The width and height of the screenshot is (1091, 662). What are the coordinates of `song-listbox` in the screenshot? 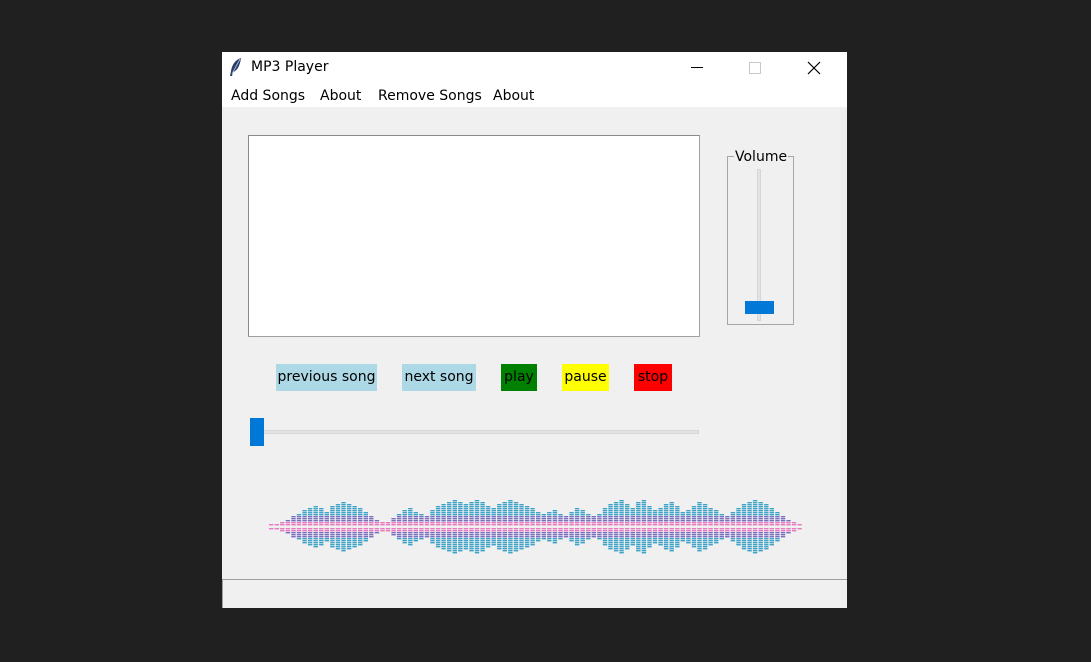 It's located at (474, 236).